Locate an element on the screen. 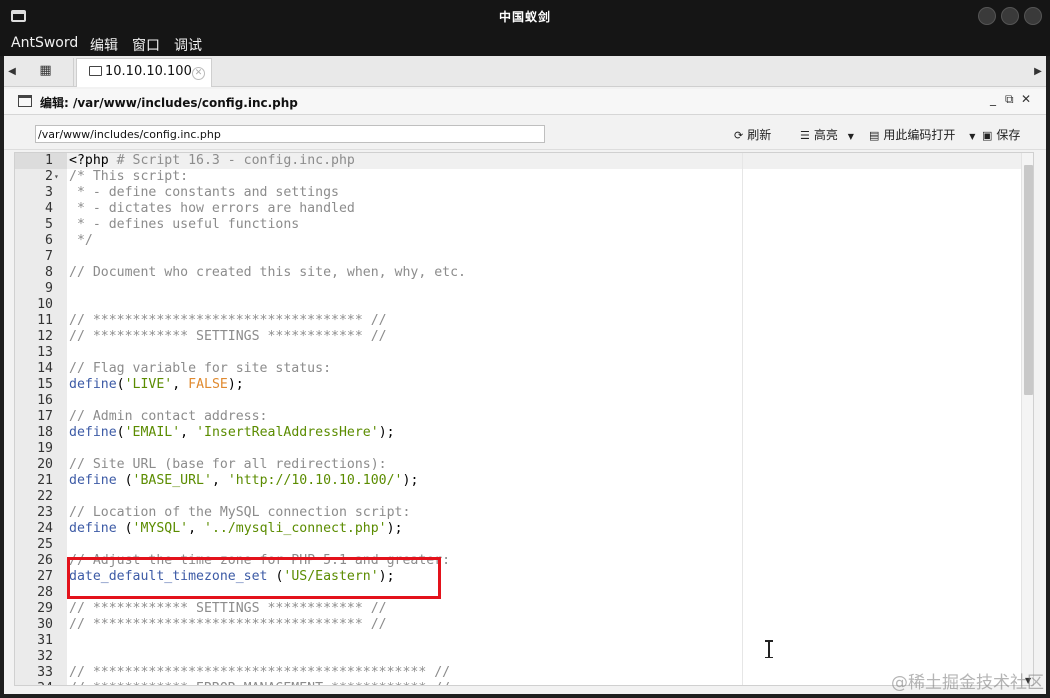 The width and height of the screenshot is (1050, 698). line-code: * - defines useful functions is located at coordinates (184, 225).